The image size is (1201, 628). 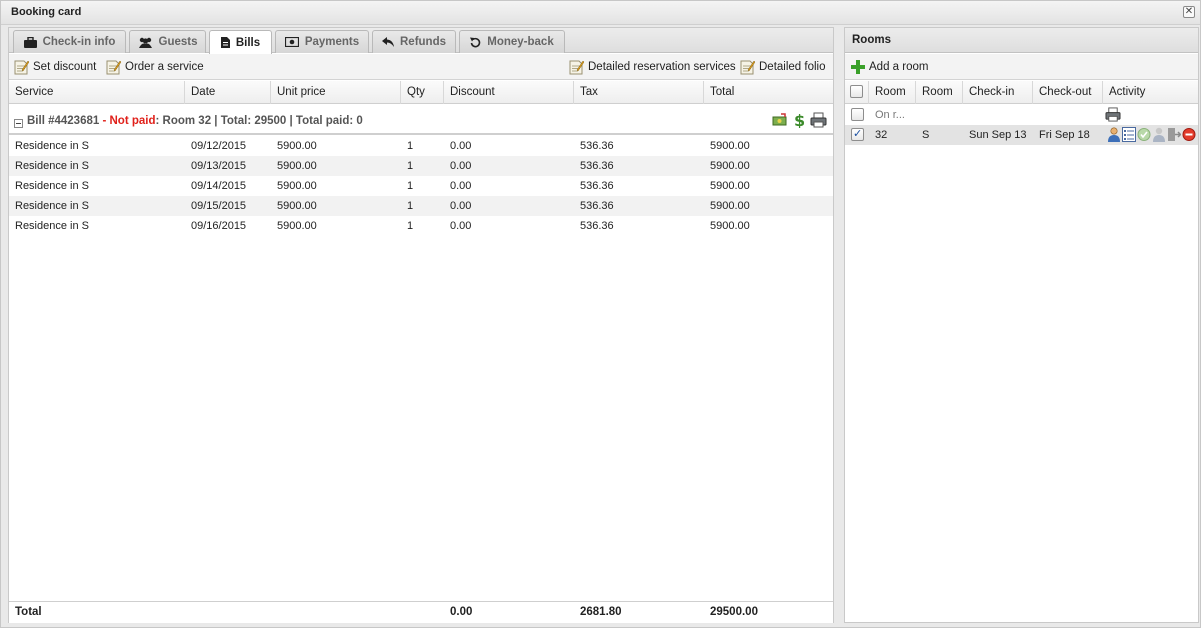 I want to click on pay-cash-icon, so click(x=780, y=120).